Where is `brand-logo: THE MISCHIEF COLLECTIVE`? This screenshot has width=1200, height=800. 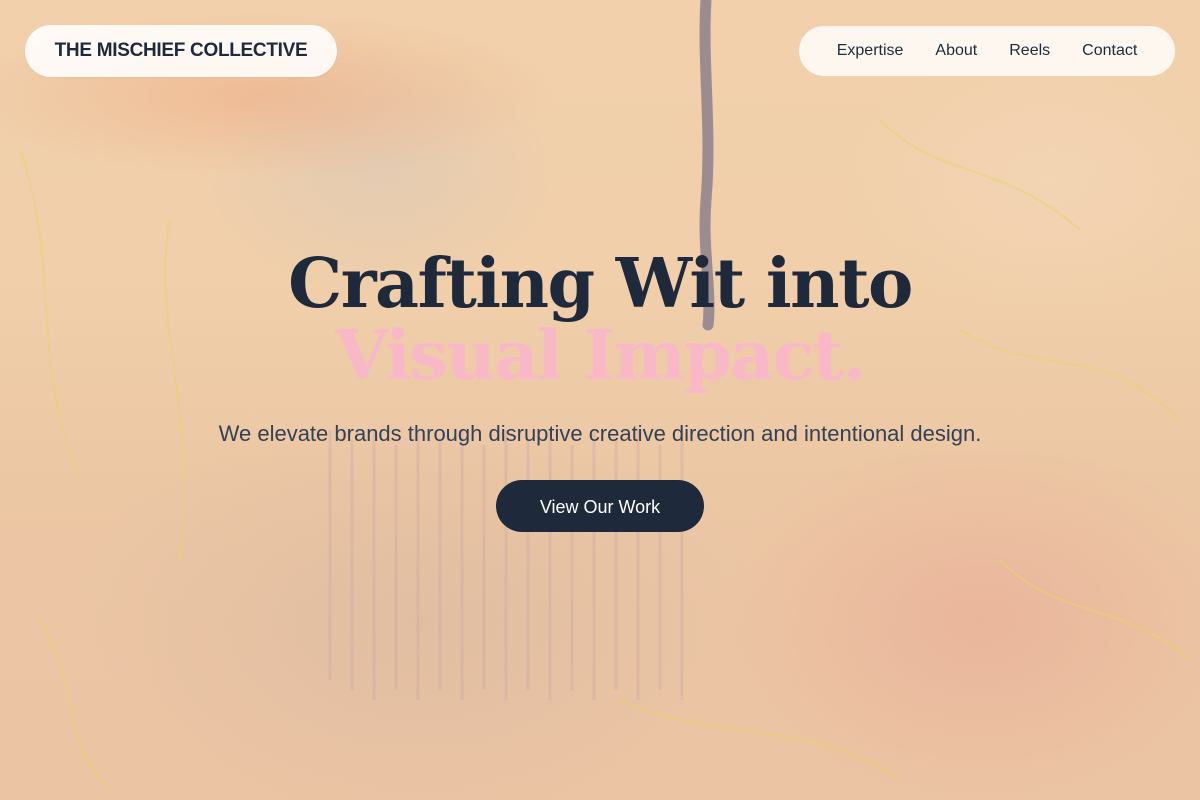 brand-logo: THE MISCHIEF COLLECTIVE is located at coordinates (181, 51).